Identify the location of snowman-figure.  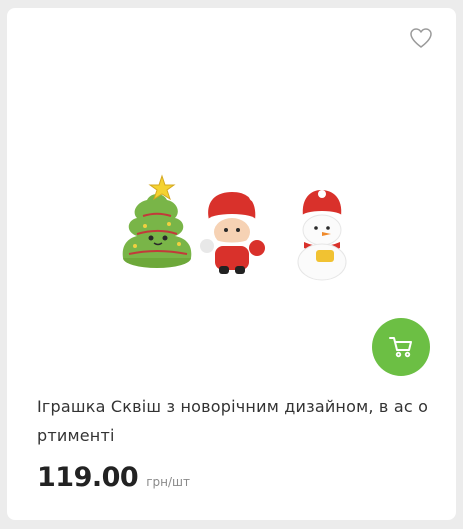
(322, 235).